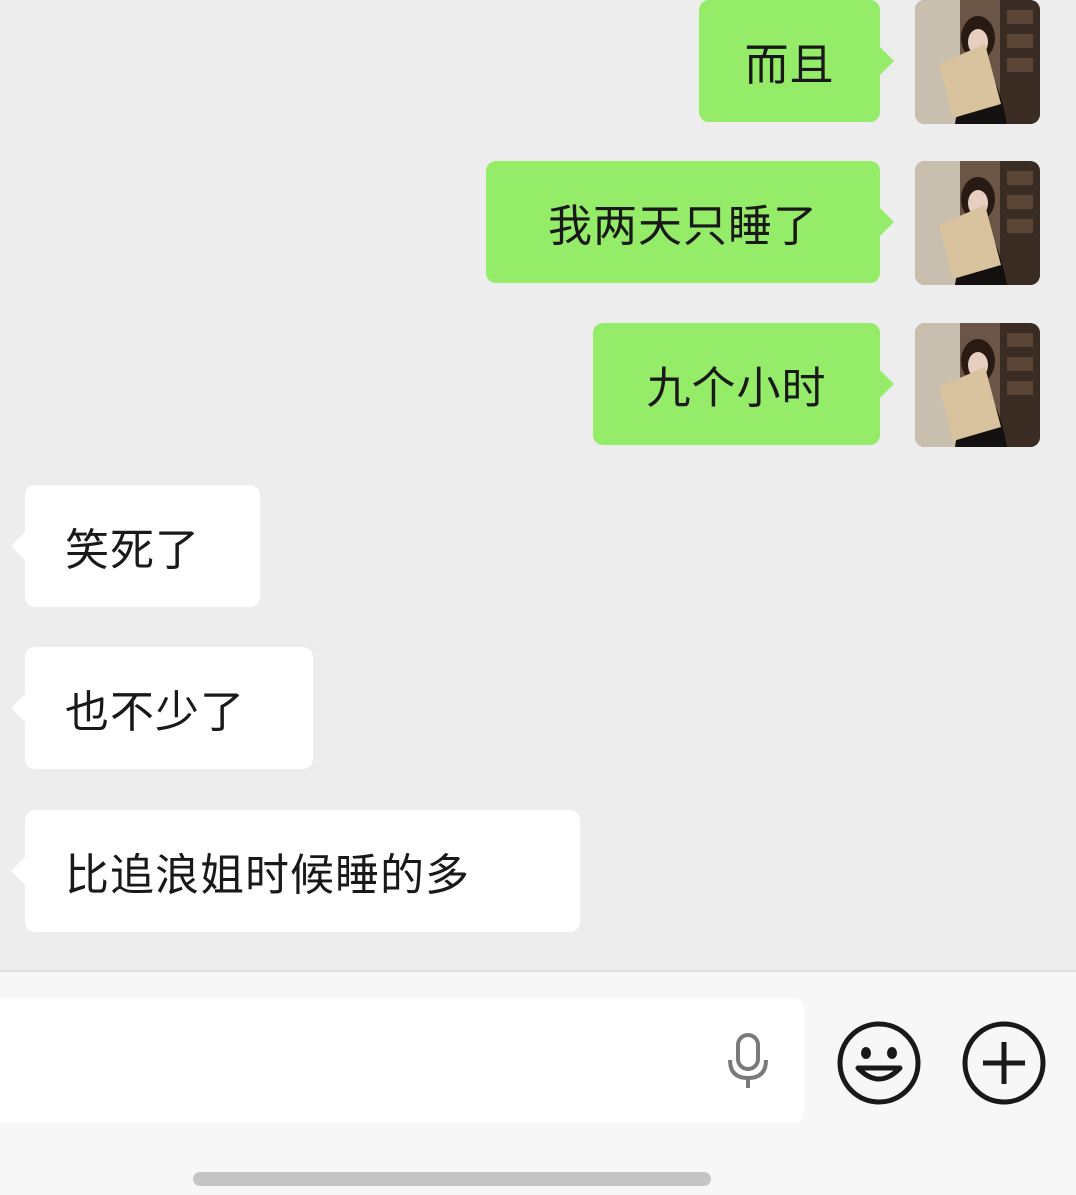 This screenshot has height=1195, width=1076. I want to click on message-input, so click(402, 1060).